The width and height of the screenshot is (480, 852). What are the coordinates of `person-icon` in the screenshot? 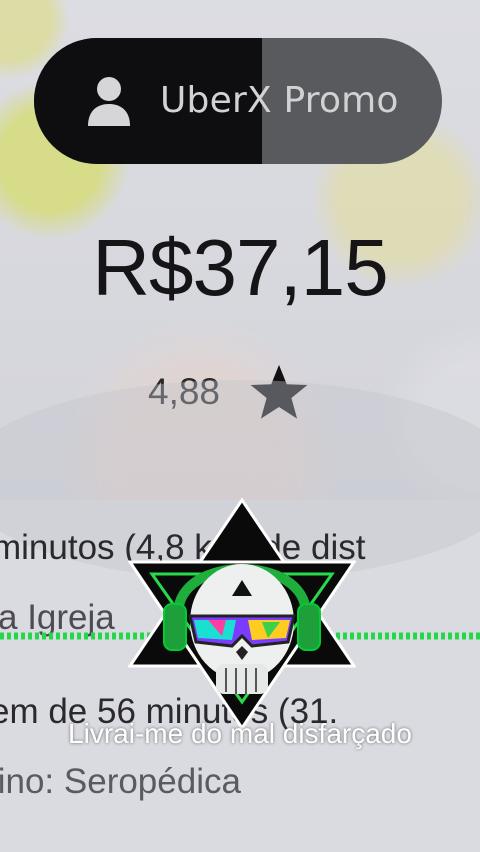 It's located at (109, 101).